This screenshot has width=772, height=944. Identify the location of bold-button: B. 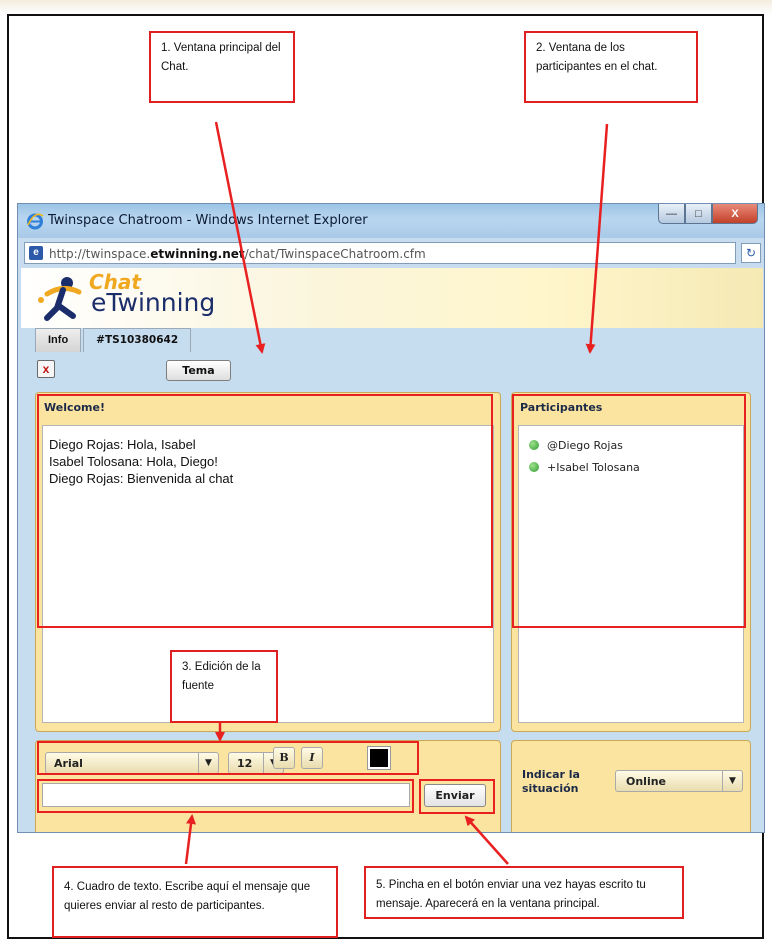
(284, 758).